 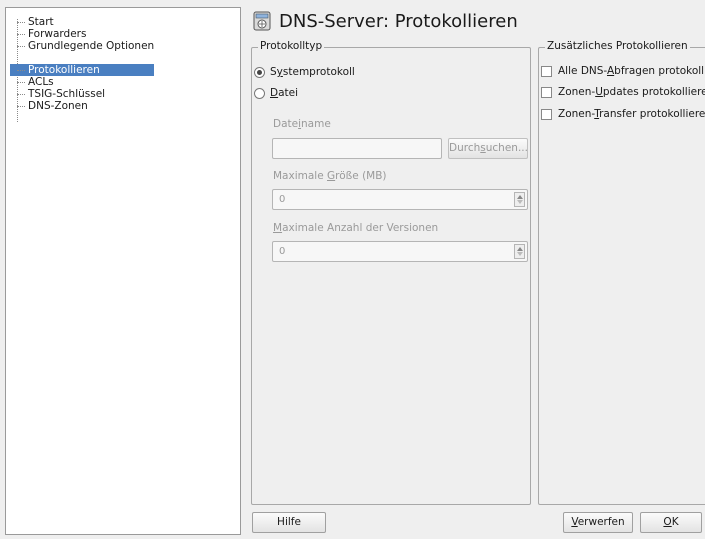 What do you see at coordinates (284, 93) in the screenshot?
I see `radio-label: Datei` at bounding box center [284, 93].